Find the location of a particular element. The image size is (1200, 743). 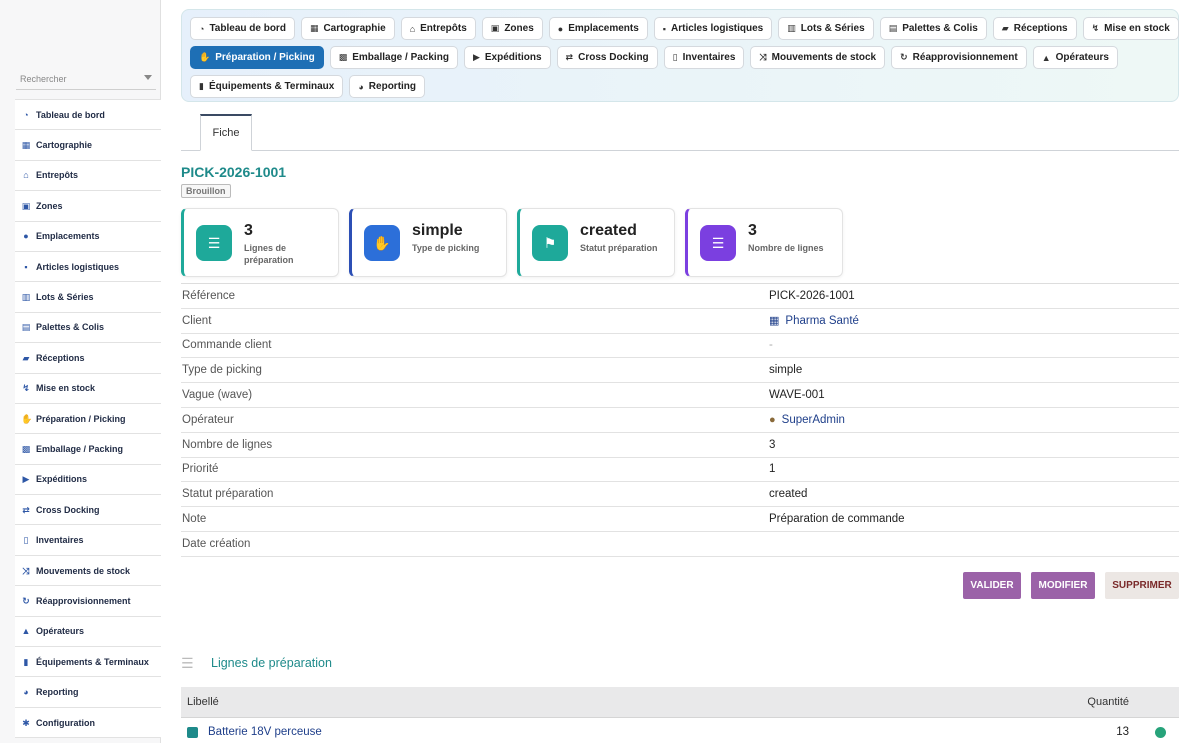

detail-key: Commande client is located at coordinates (227, 345).